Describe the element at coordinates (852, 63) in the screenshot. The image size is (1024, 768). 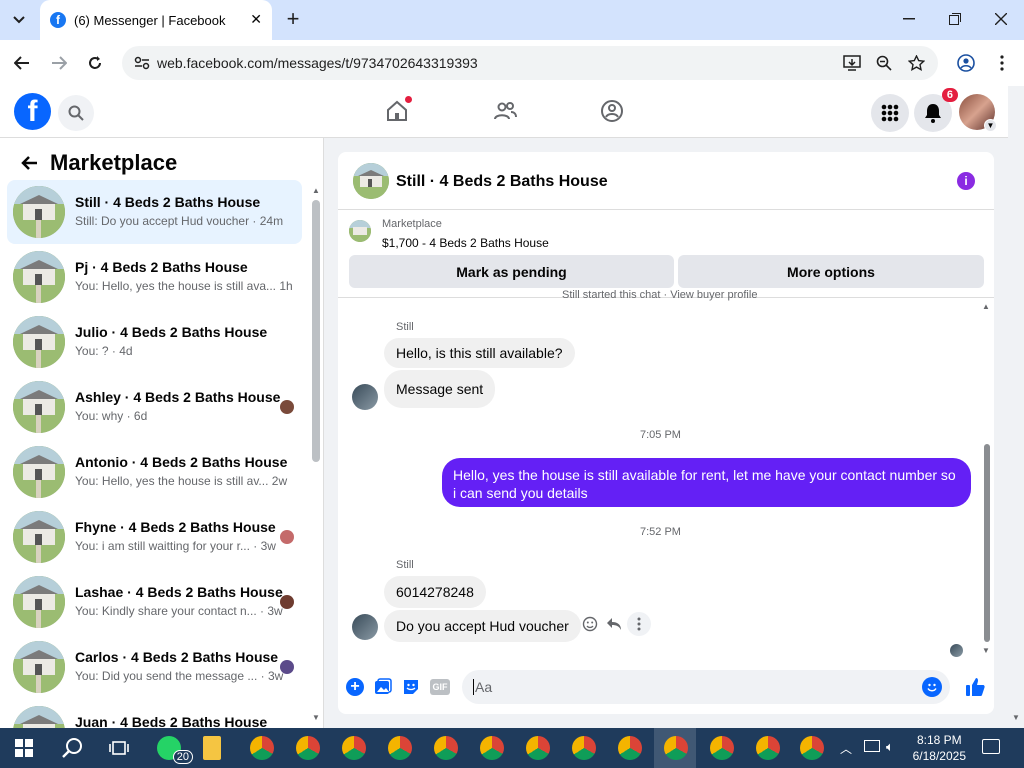
I see `install-app-icon` at that location.